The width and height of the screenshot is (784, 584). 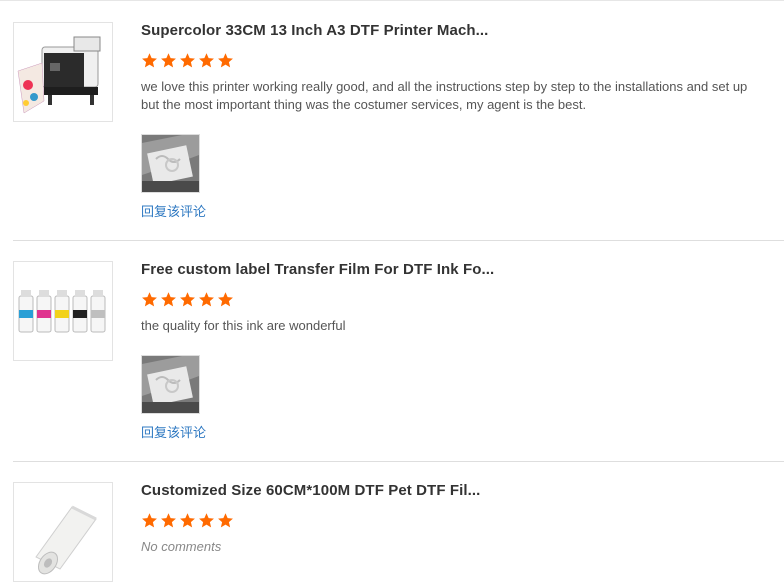 What do you see at coordinates (243, 325) in the screenshot?
I see `comment-line: the quality for this ink are wonderful` at bounding box center [243, 325].